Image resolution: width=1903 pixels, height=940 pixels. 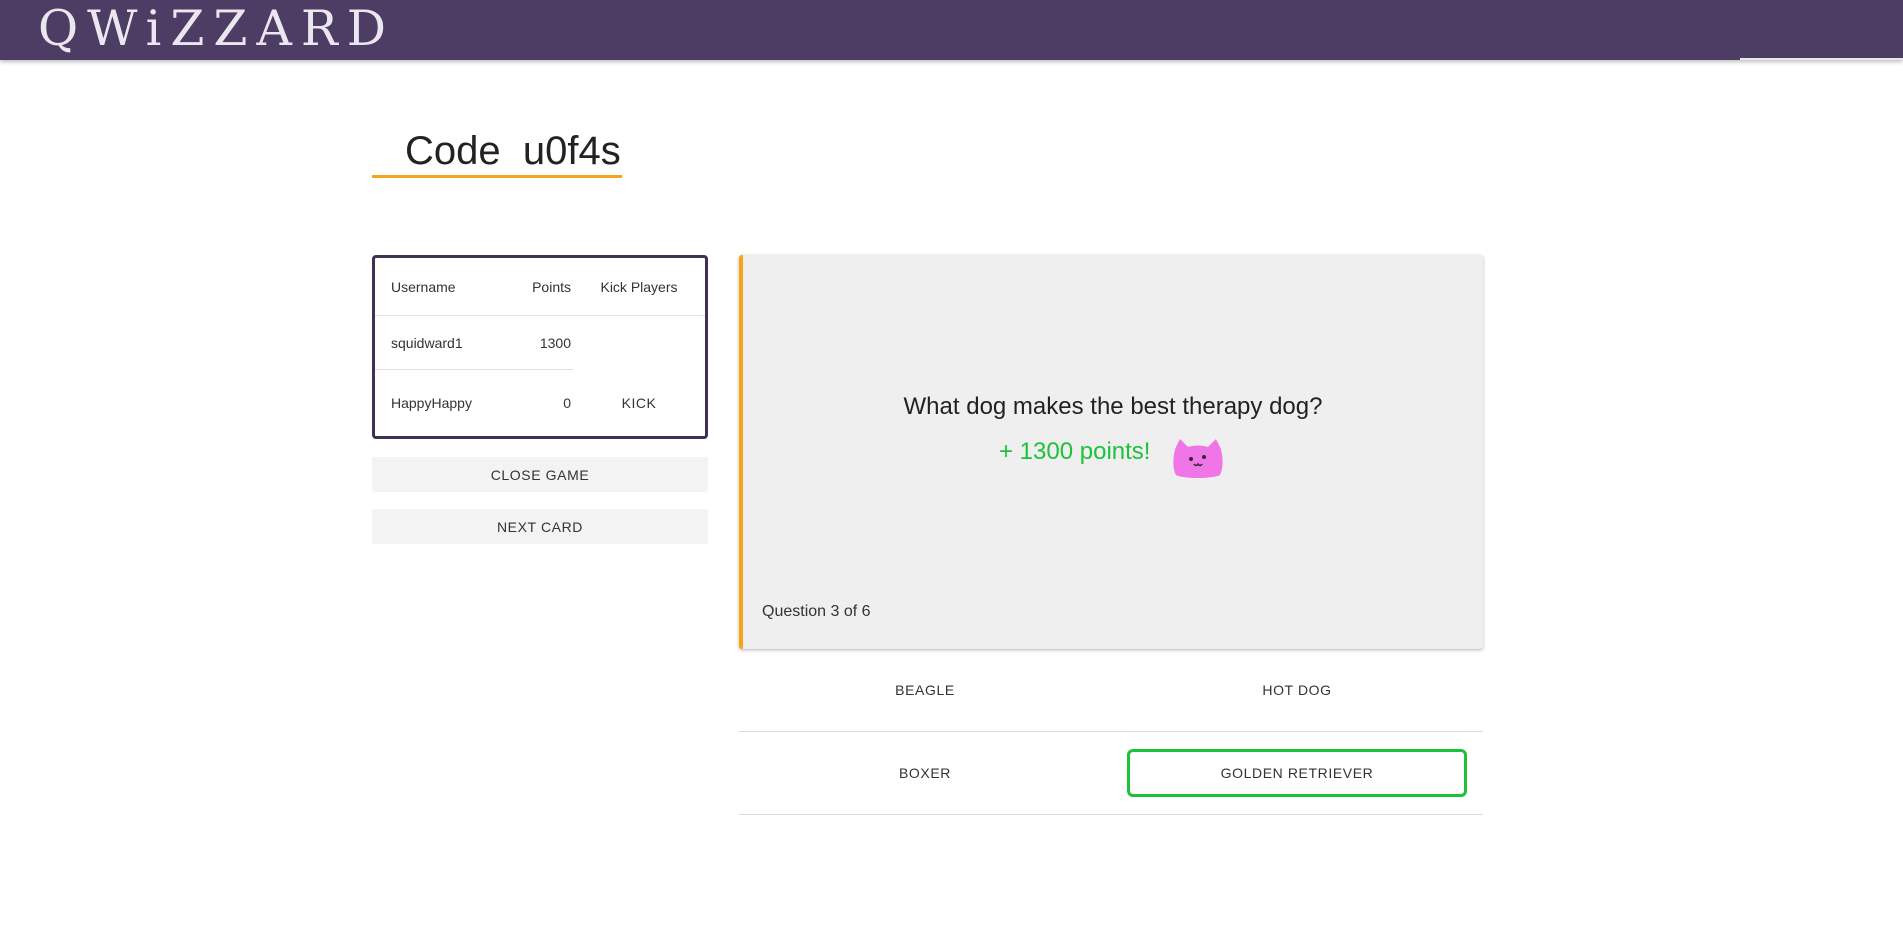 What do you see at coordinates (639, 343) in the screenshot?
I see `player-kick-cell` at bounding box center [639, 343].